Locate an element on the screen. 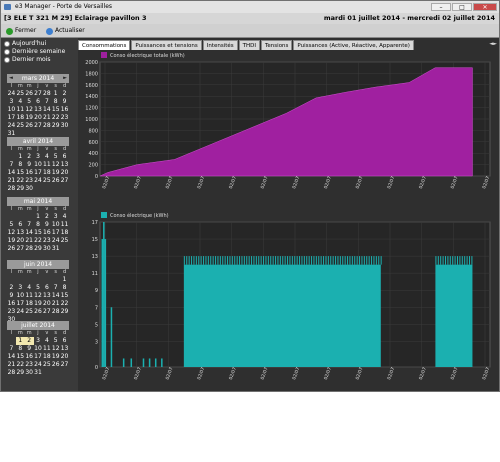 The width and height of the screenshot is (500, 462). calendar-day: 15 is located at coordinates (64, 296).